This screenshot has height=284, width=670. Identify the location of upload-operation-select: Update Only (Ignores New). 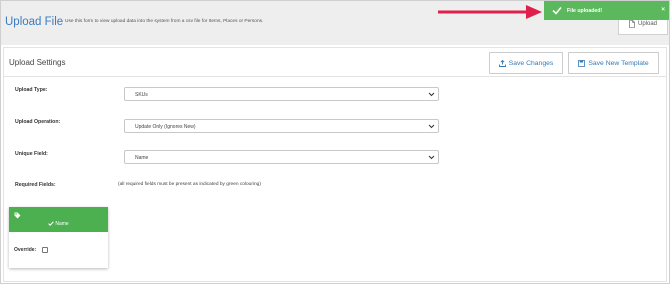
(281, 126).